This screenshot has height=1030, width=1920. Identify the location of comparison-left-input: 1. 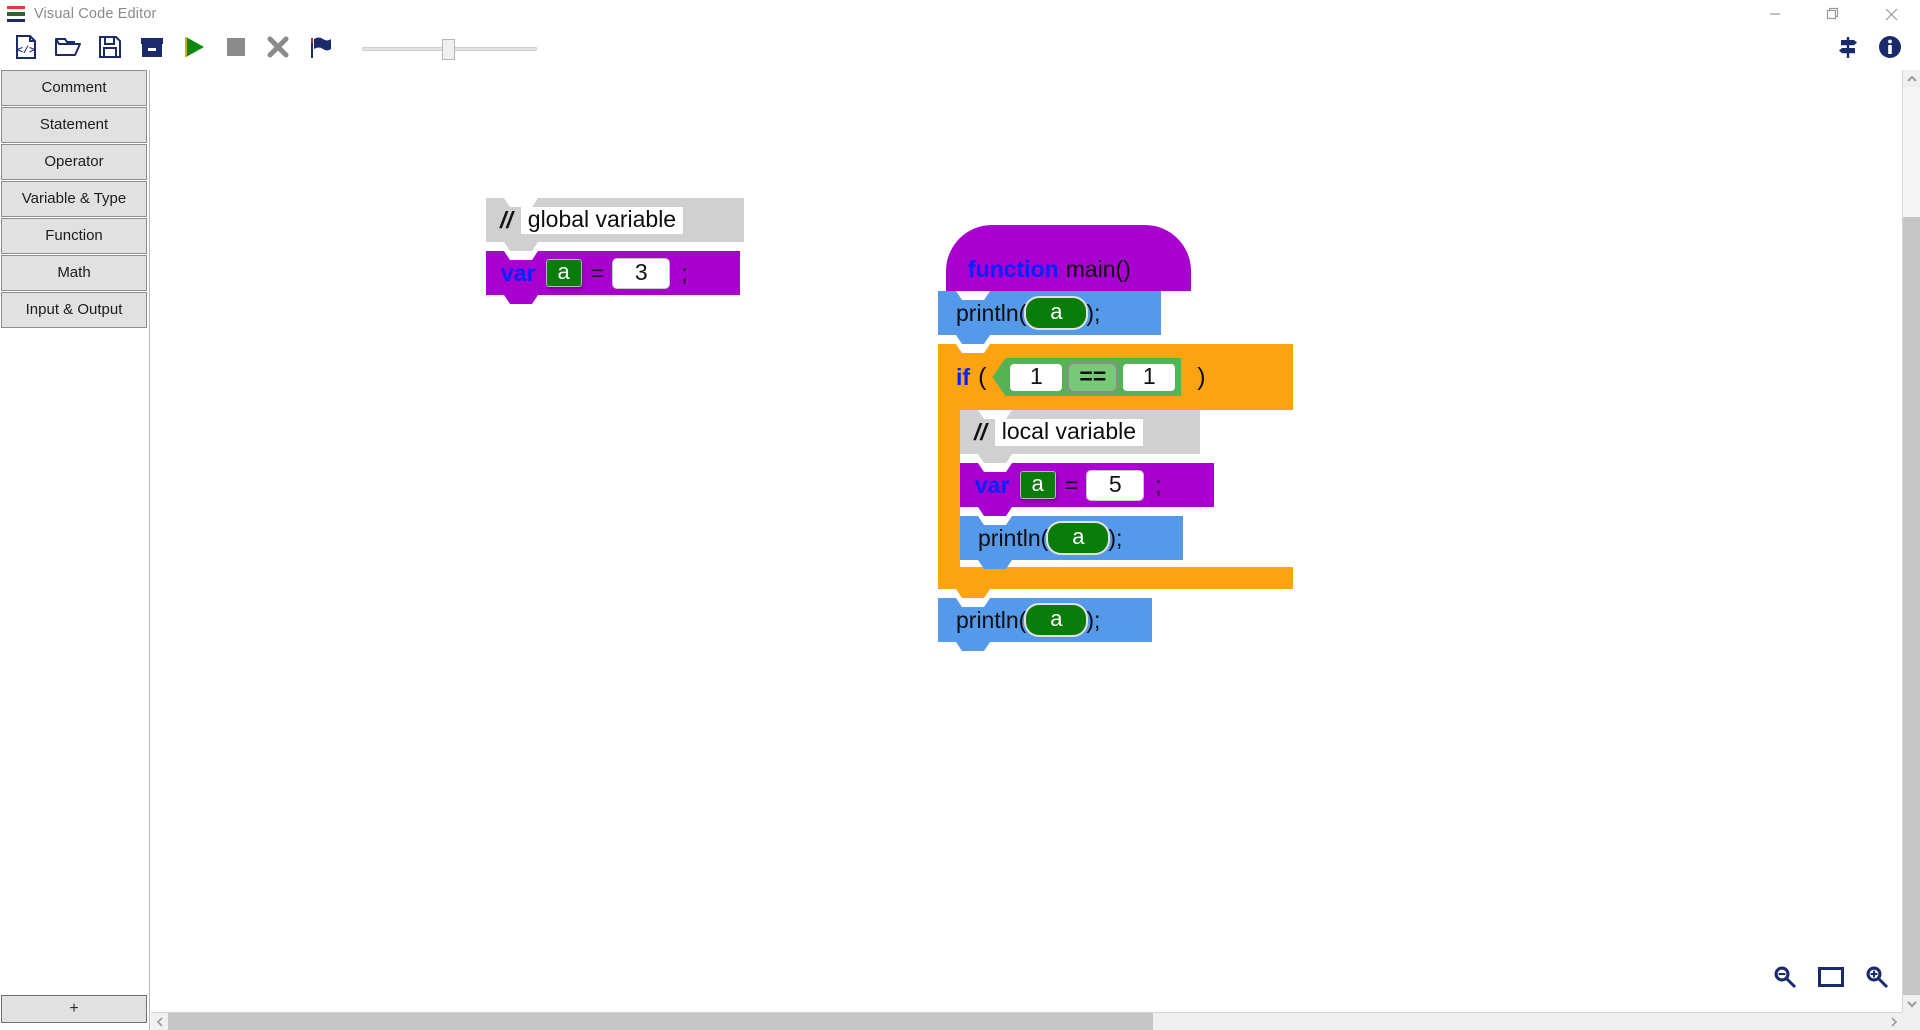
(1036, 377).